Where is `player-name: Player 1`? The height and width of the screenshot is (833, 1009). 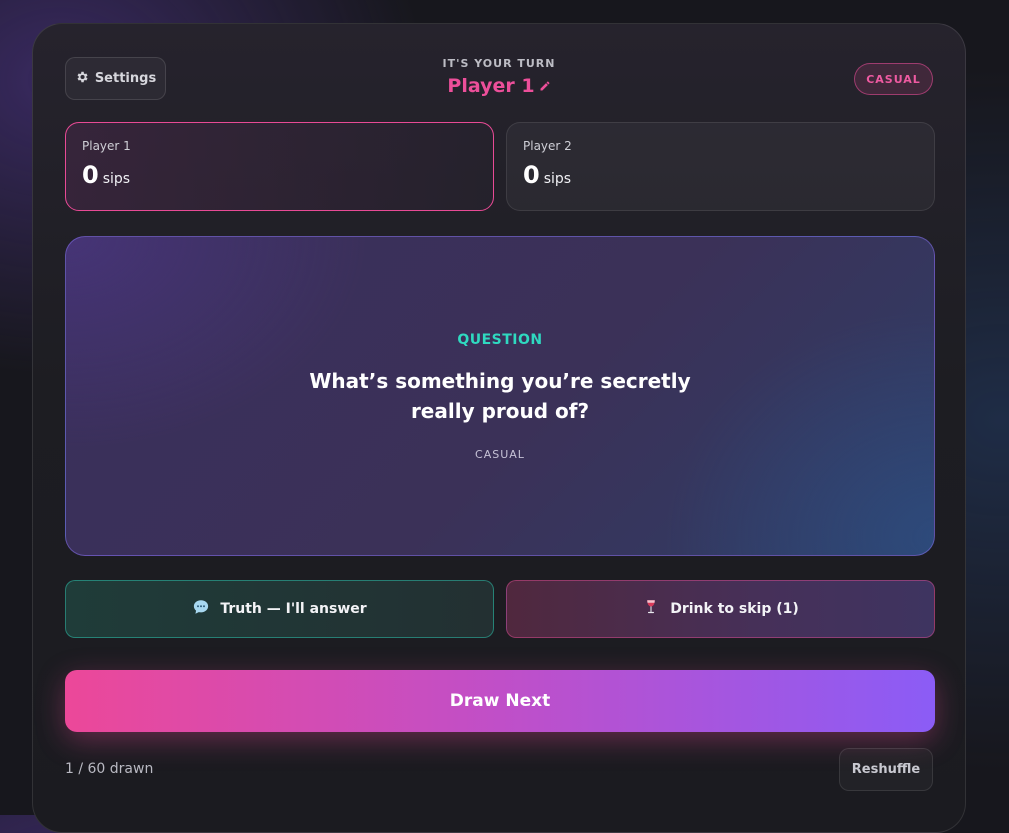
player-name: Player 1 is located at coordinates (106, 146).